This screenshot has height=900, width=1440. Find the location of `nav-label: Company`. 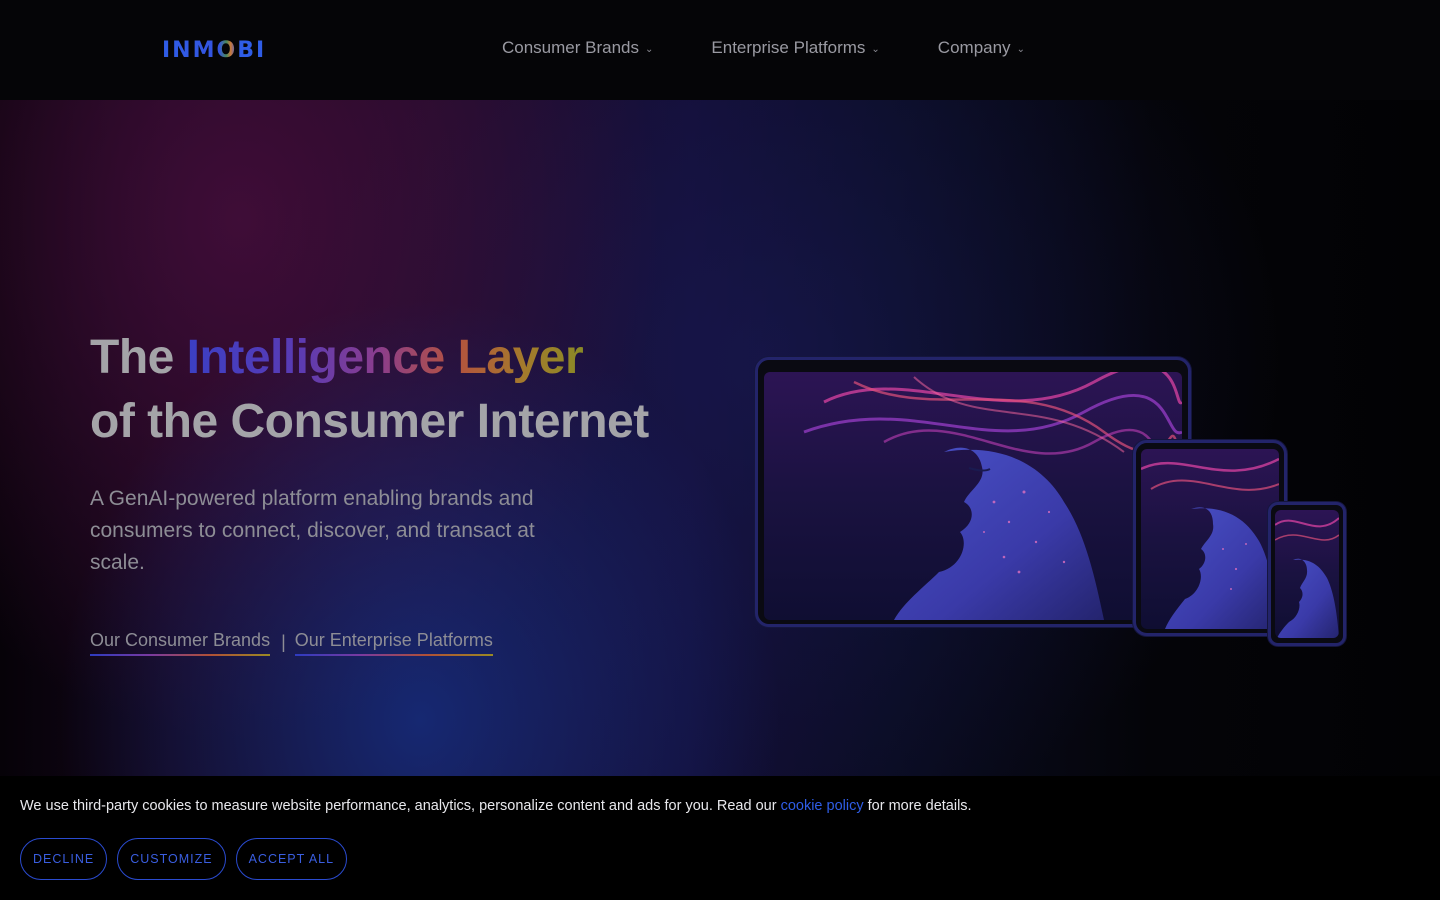

nav-label: Company is located at coordinates (974, 47).